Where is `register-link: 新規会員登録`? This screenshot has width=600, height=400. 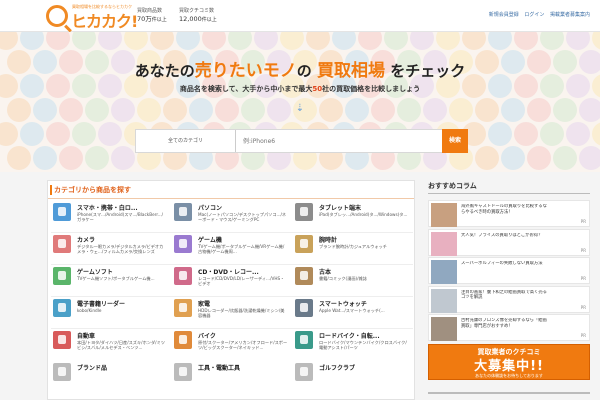 register-link: 新規会員登録 is located at coordinates (504, 15).